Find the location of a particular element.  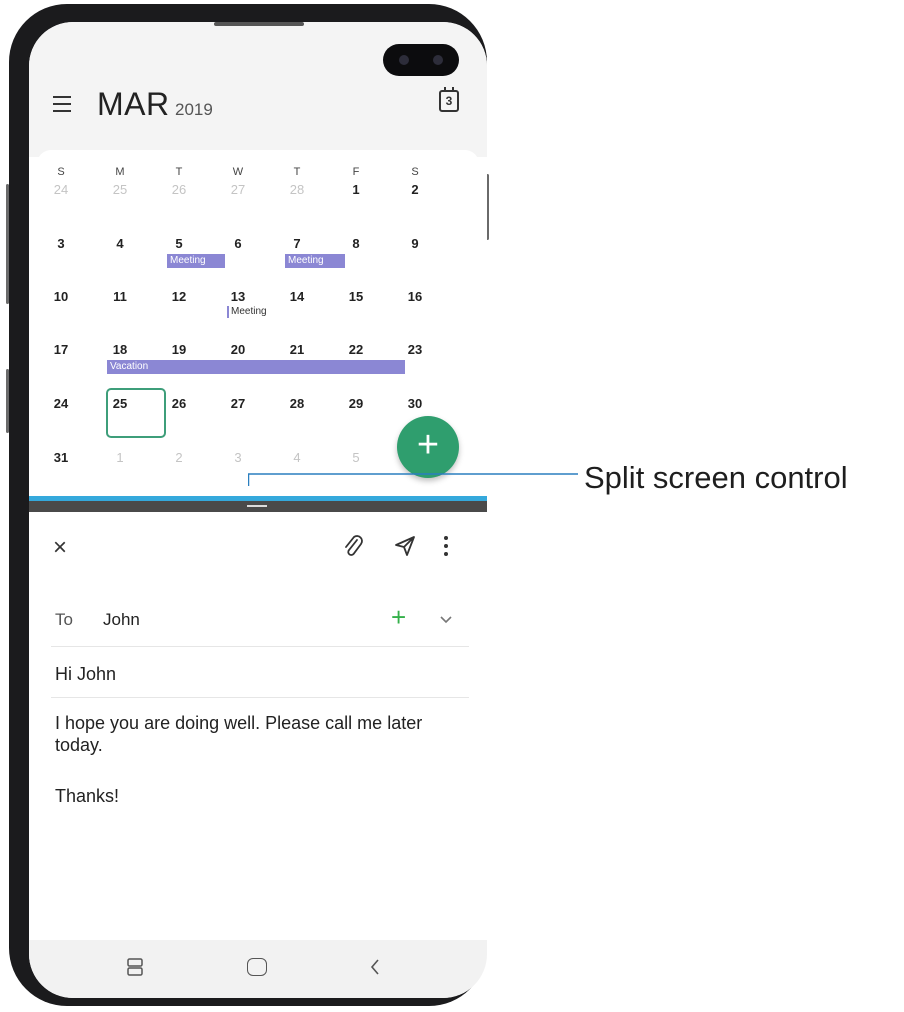

hamburger-icon is located at coordinates (62, 104).